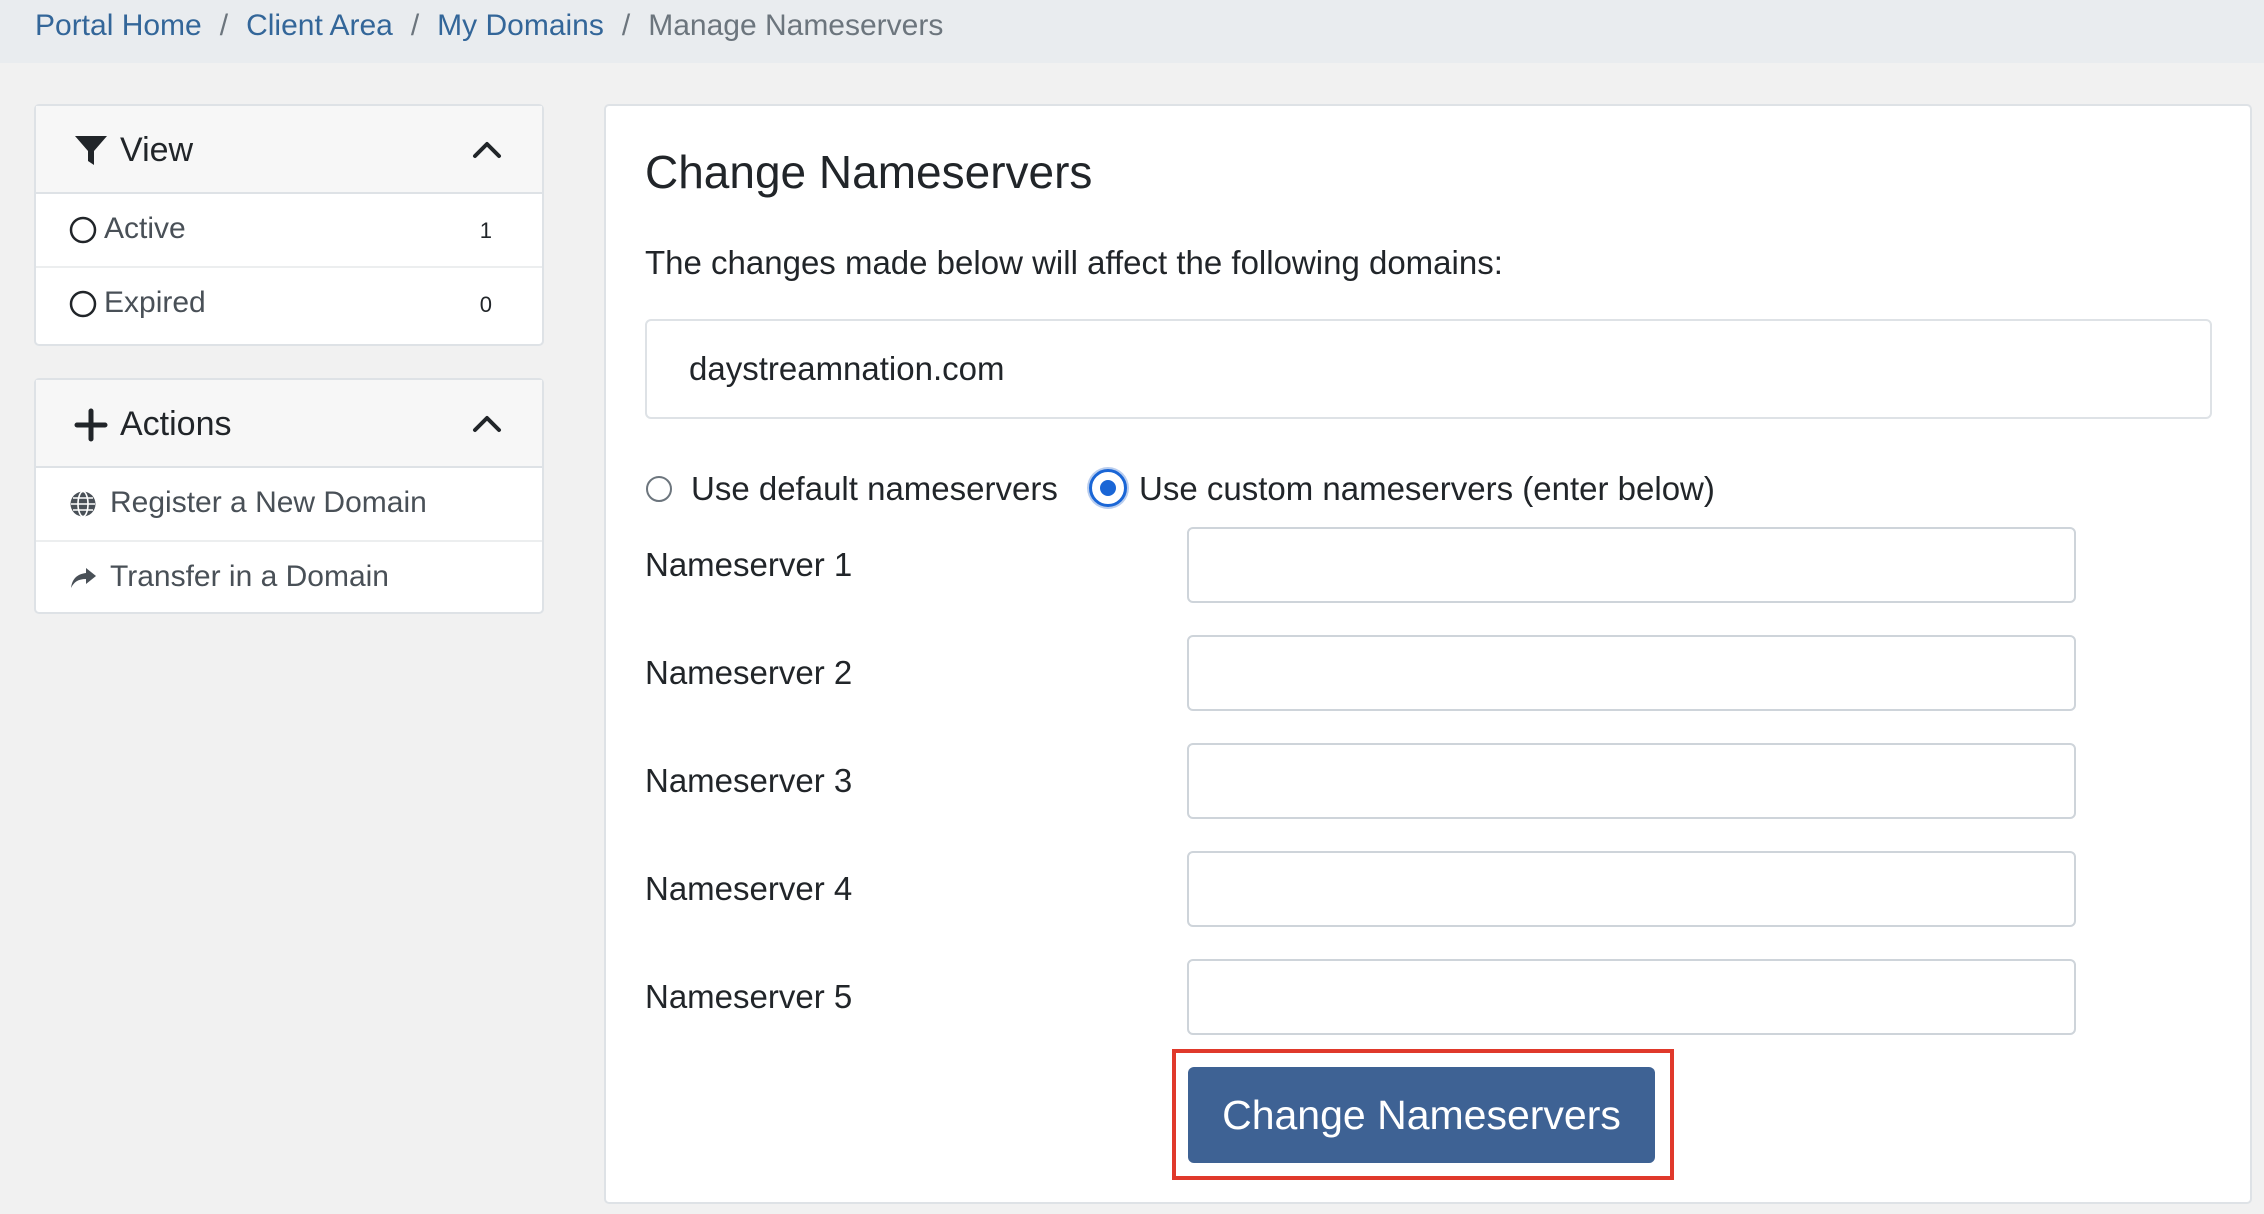 This screenshot has height=1214, width=2264. What do you see at coordinates (155, 302) in the screenshot?
I see `view-filter-expired-label: Expired` at bounding box center [155, 302].